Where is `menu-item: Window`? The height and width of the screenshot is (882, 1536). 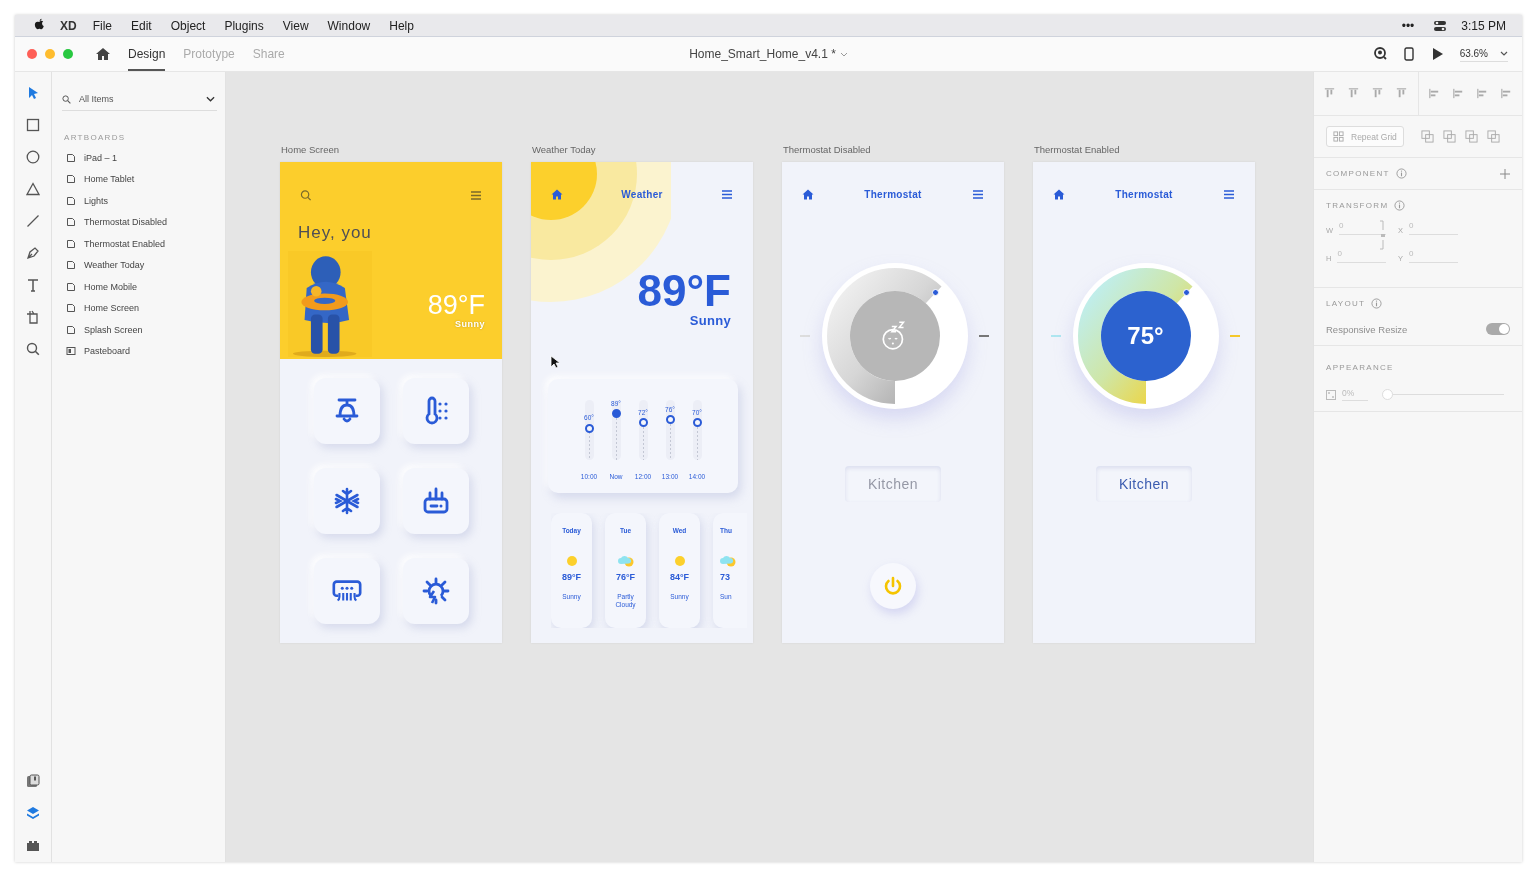 menu-item: Window is located at coordinates (349, 25).